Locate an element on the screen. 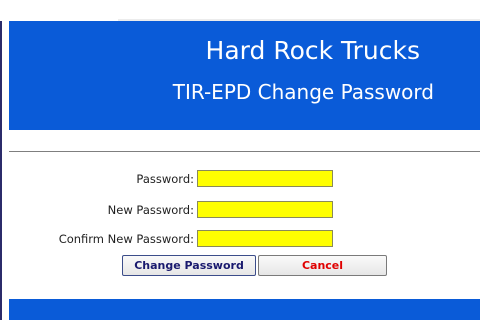 The height and width of the screenshot is (320, 480). confirm-password-label: Confirm New Password: is located at coordinates (126, 239).